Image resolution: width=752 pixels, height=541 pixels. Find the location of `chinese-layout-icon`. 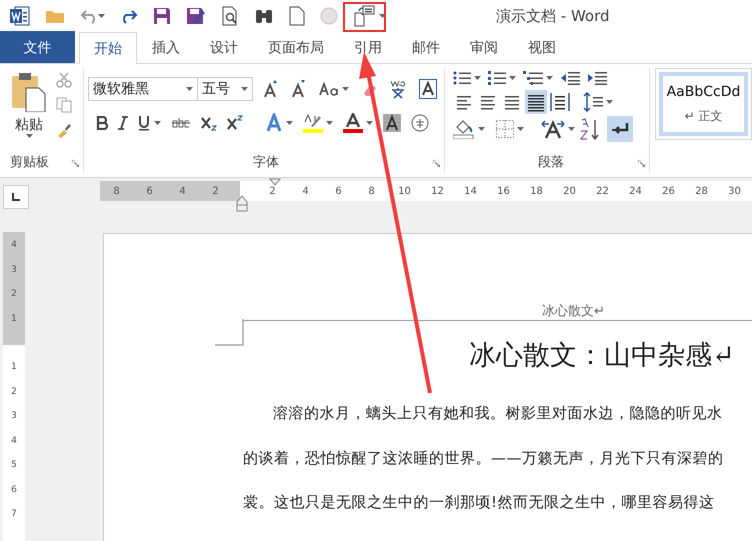

chinese-layout-icon is located at coordinates (553, 129).